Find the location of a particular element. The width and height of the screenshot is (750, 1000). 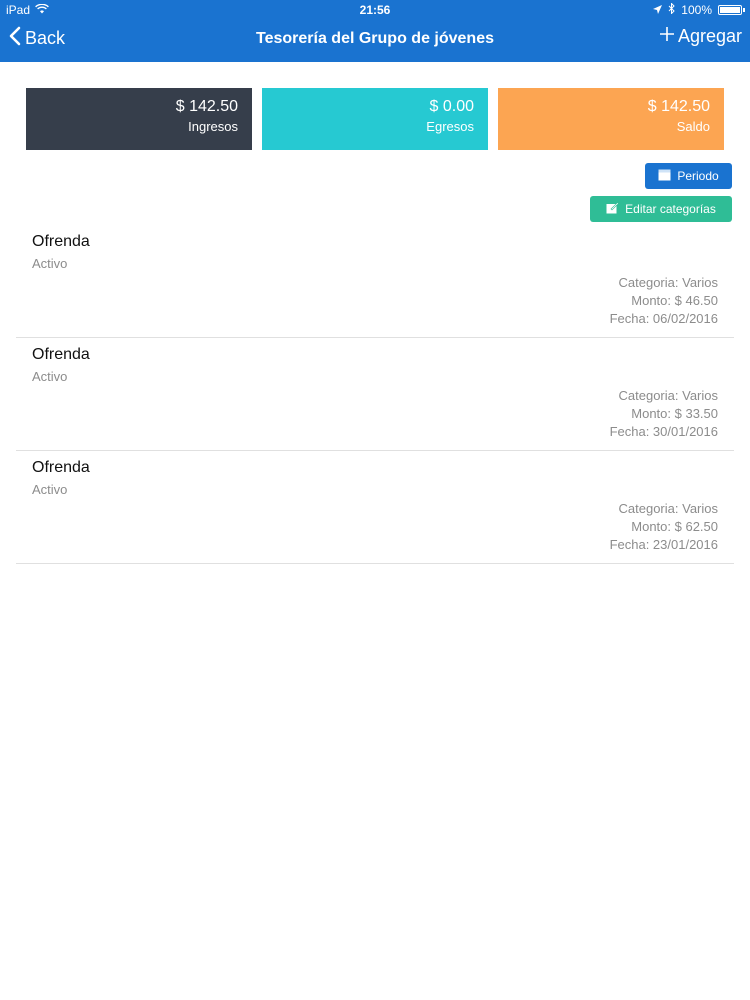

battery-fill is located at coordinates (730, 10).